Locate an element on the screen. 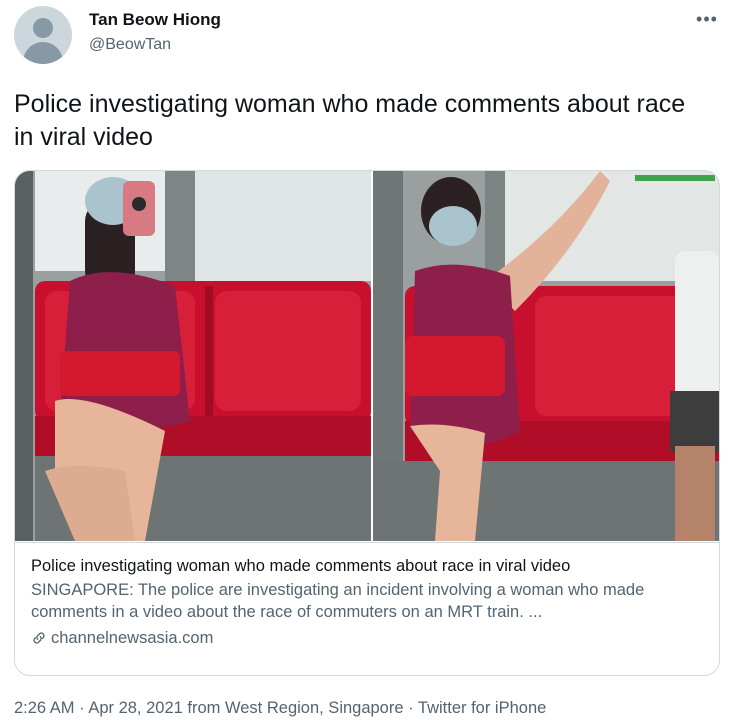 This screenshot has width=732, height=727. more-icon: ••• is located at coordinates (707, 19).